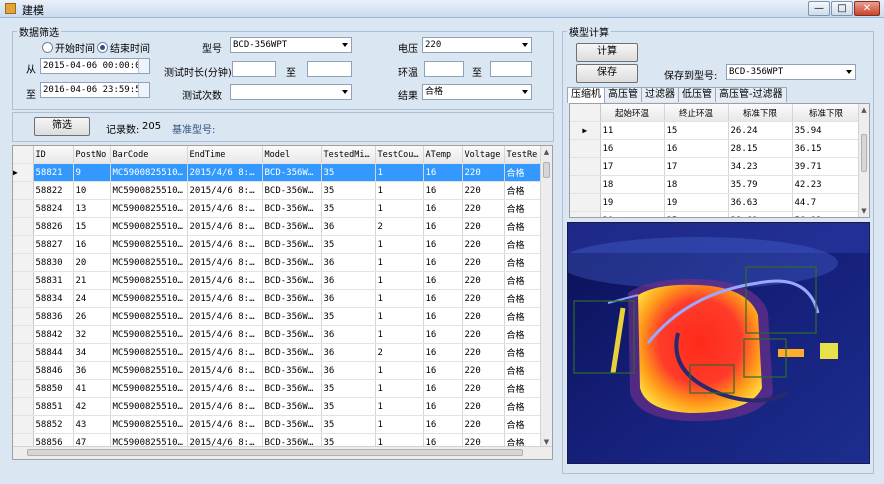 This screenshot has width=884, height=484. Describe the element at coordinates (607, 73) in the screenshot. I see `save-button: 保存` at that location.